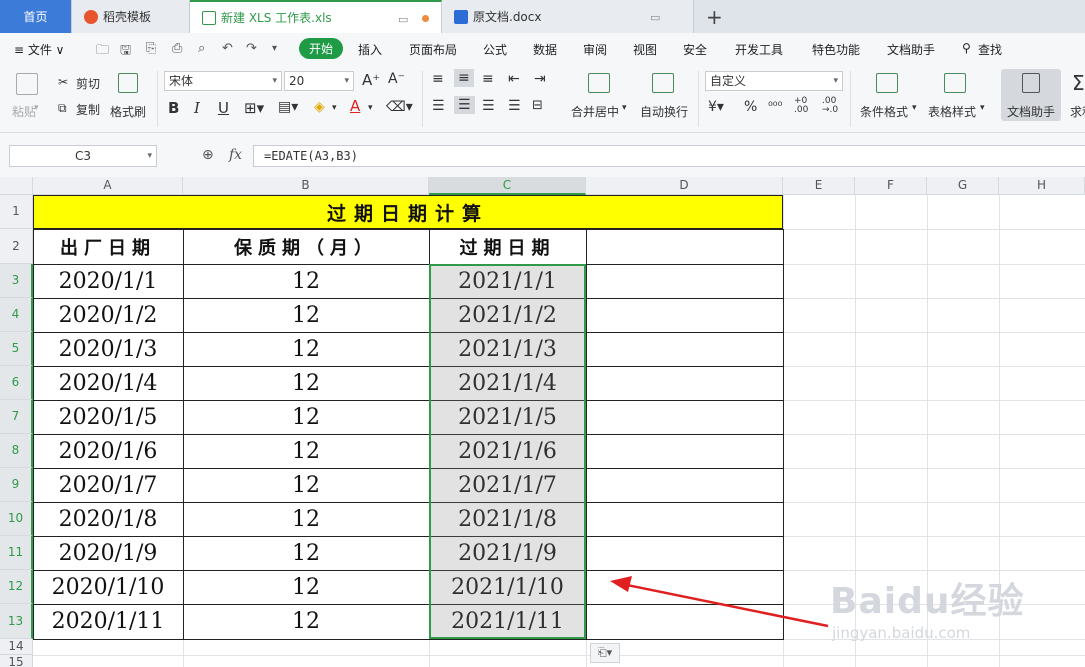 This screenshot has height=667, width=1085. I want to click on row-header-8: 8, so click(16, 451).